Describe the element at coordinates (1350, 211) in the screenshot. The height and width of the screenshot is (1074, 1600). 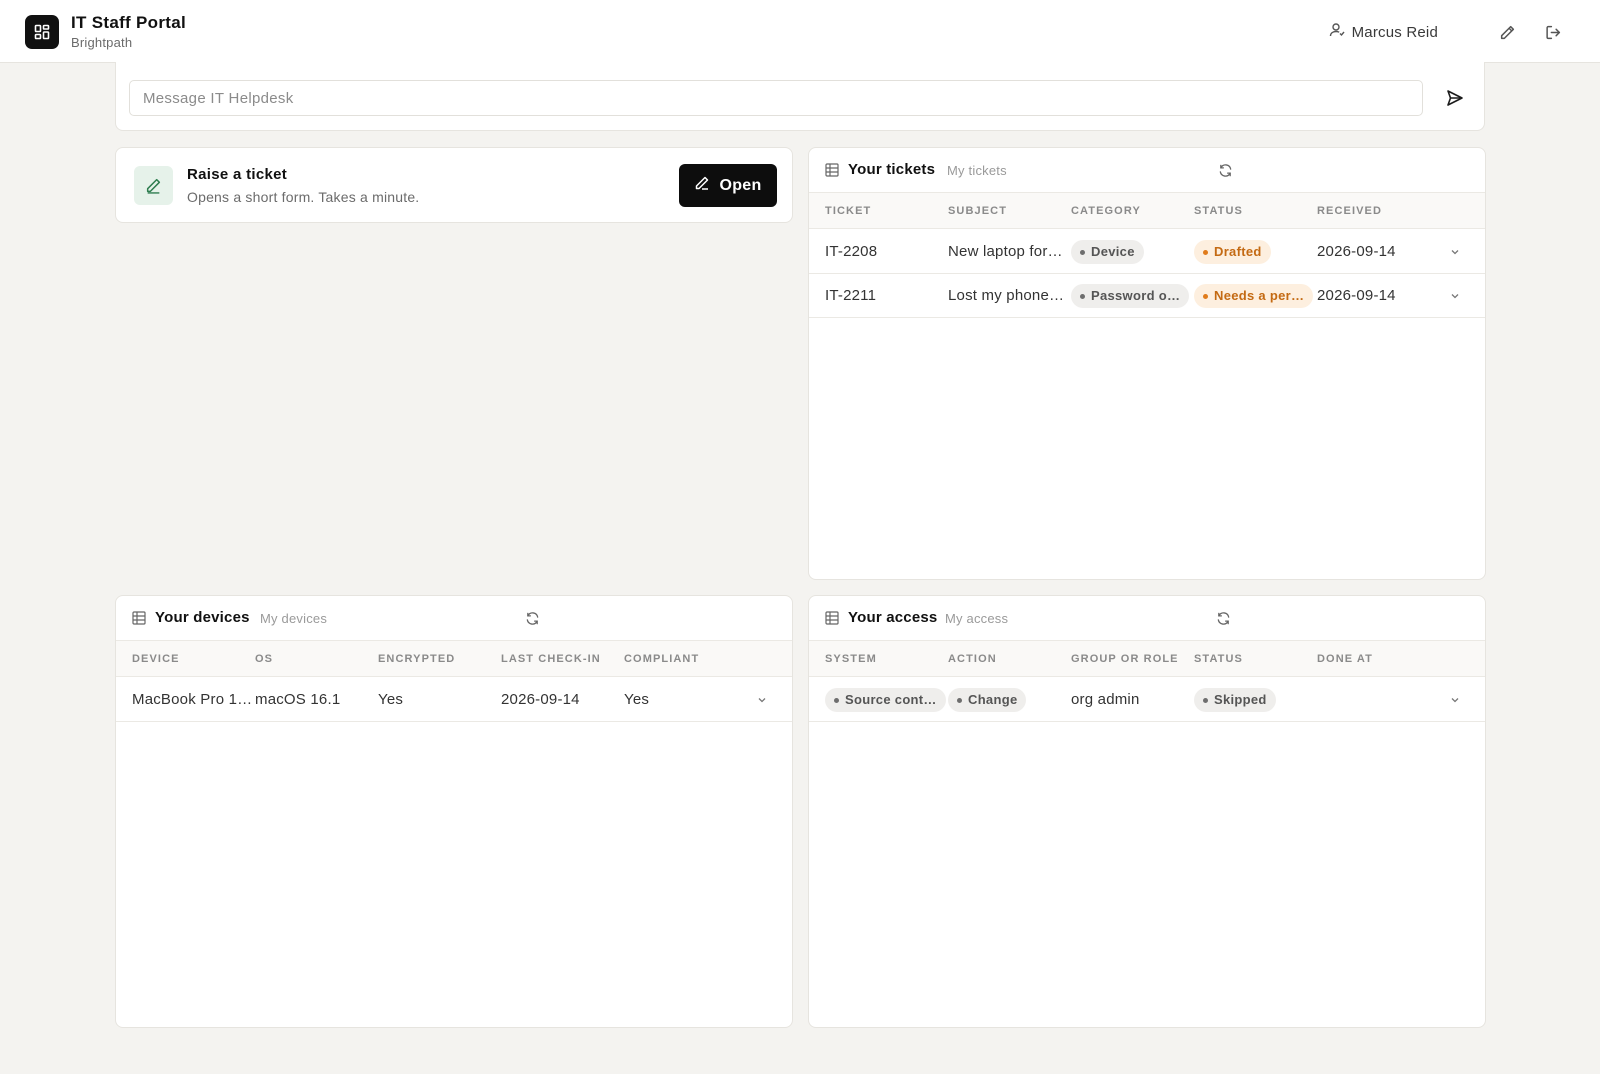
I see `column-header: RECEIVED` at that location.